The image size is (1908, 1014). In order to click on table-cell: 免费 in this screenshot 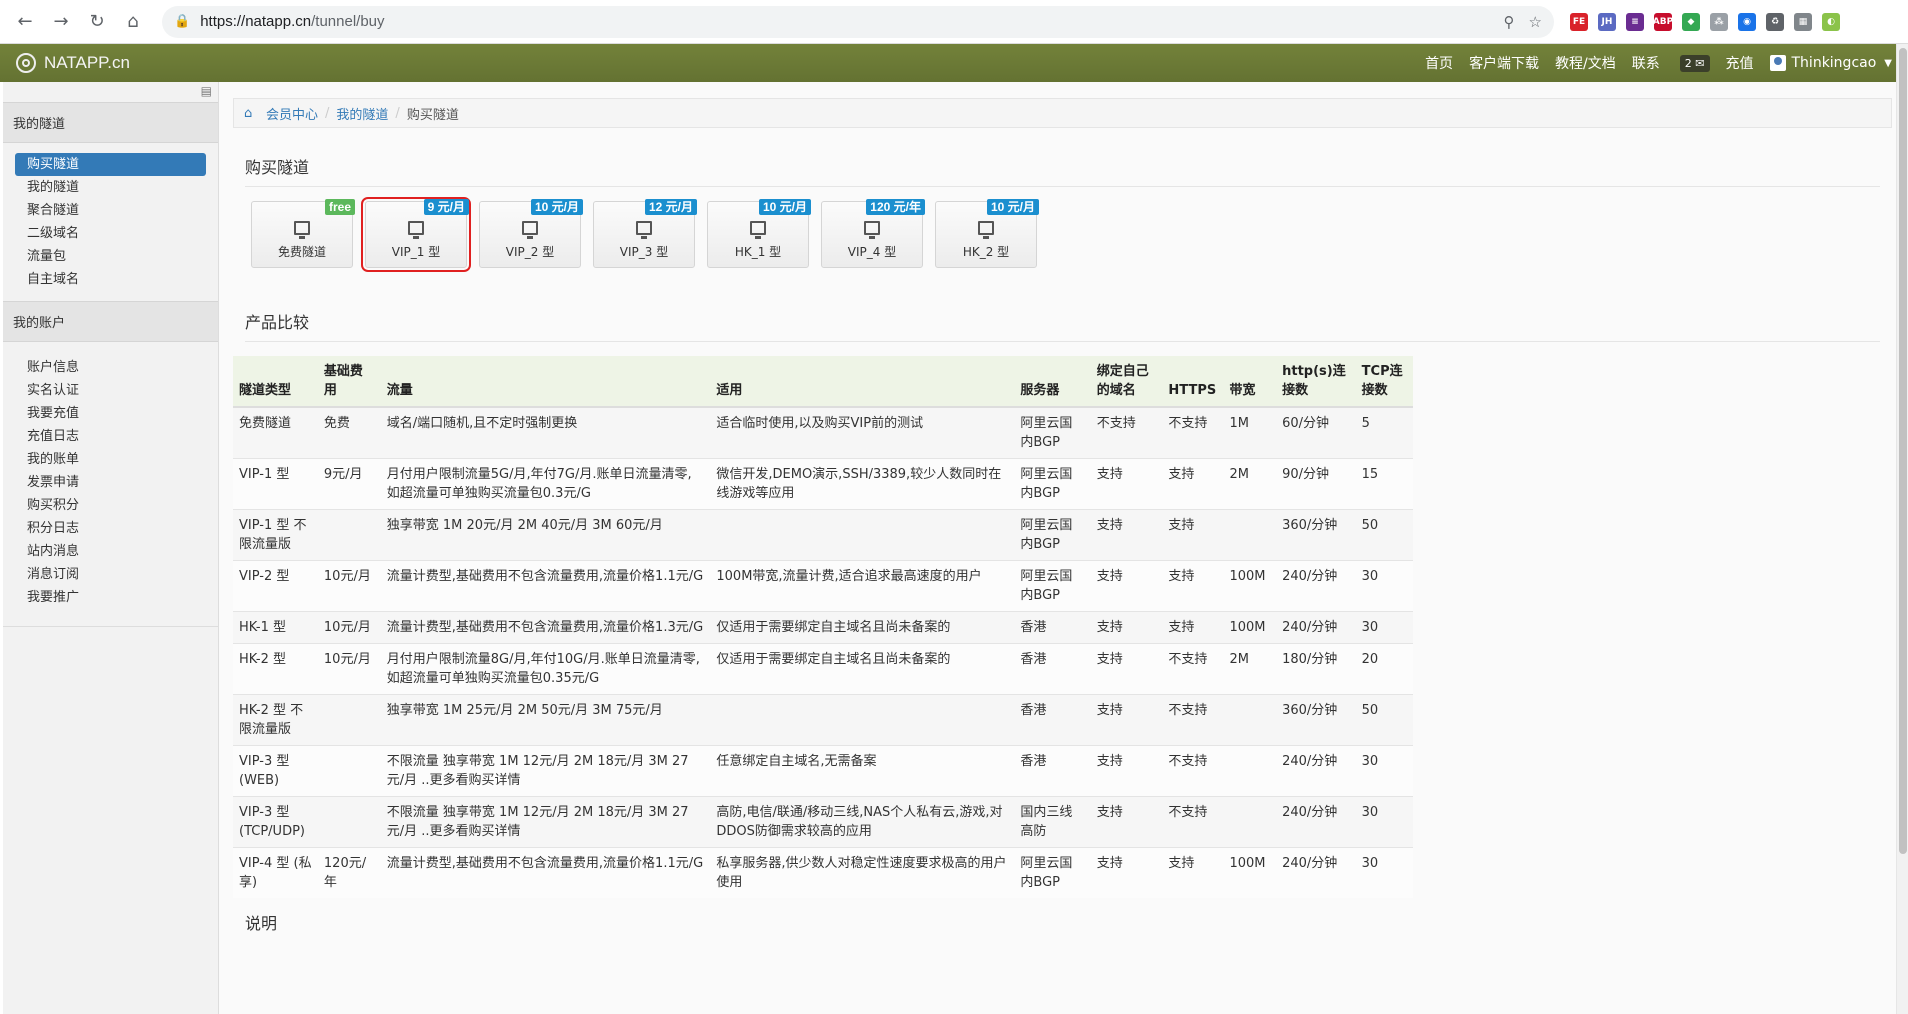, I will do `click(349, 432)`.